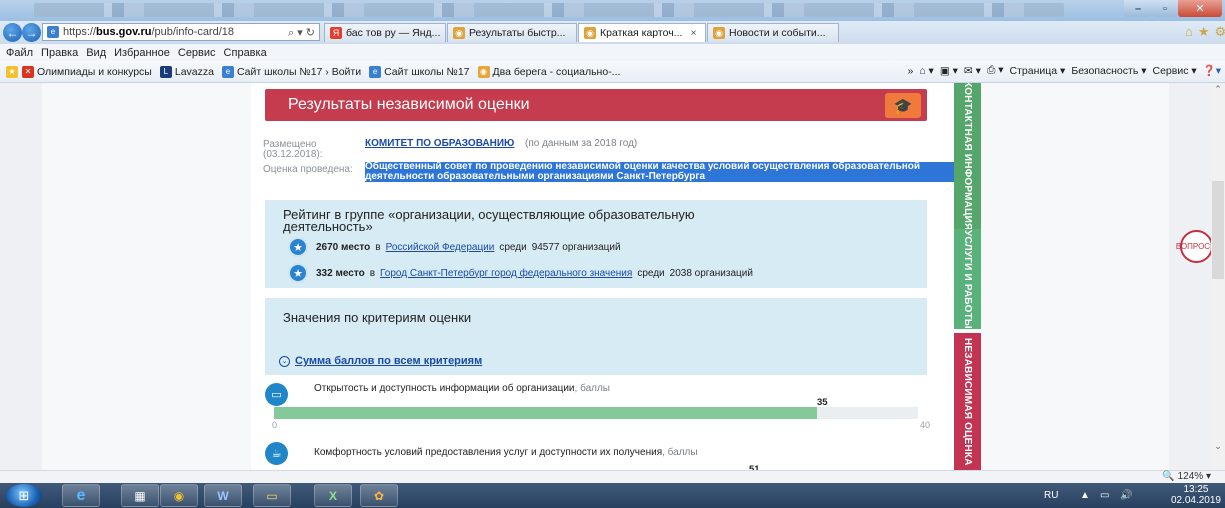  I want to click on folder-taskbar-icon: ▭, so click(272, 495).